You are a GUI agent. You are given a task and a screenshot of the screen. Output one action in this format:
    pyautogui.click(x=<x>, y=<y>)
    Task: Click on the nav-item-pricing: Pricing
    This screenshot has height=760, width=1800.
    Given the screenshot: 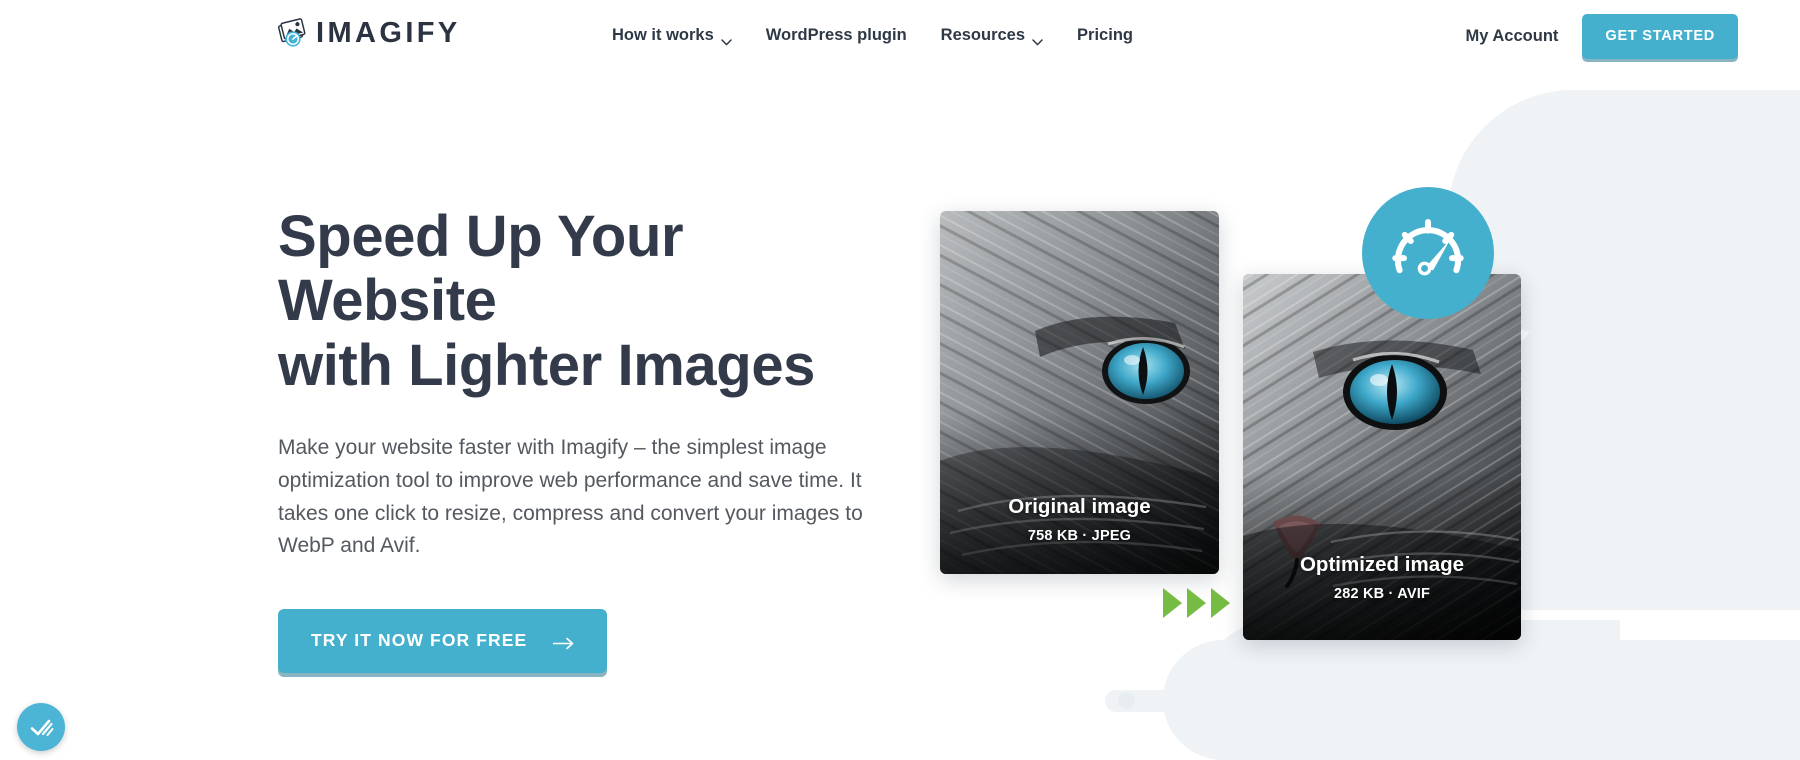 What is the action you would take?
    pyautogui.click(x=1105, y=35)
    